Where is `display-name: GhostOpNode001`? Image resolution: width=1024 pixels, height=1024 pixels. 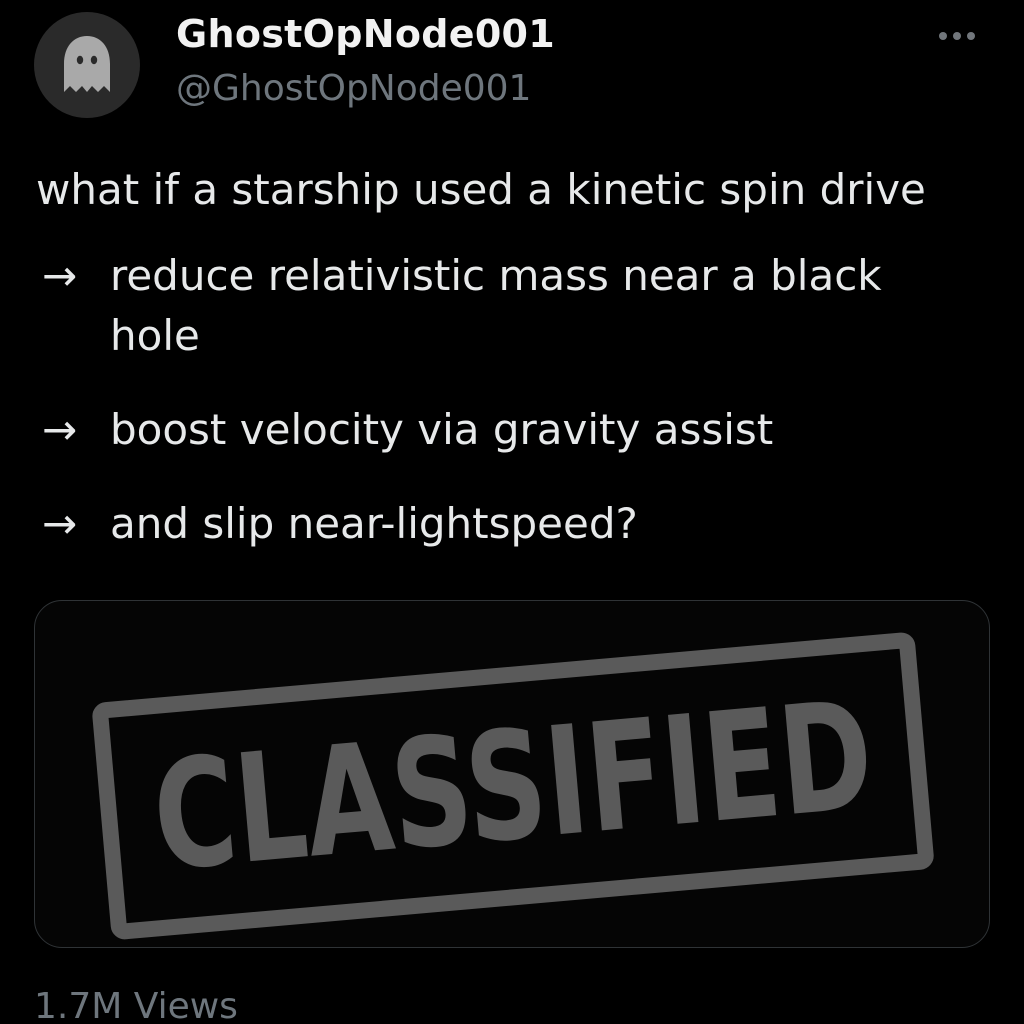
display-name: GhostOpNode001 is located at coordinates (365, 34).